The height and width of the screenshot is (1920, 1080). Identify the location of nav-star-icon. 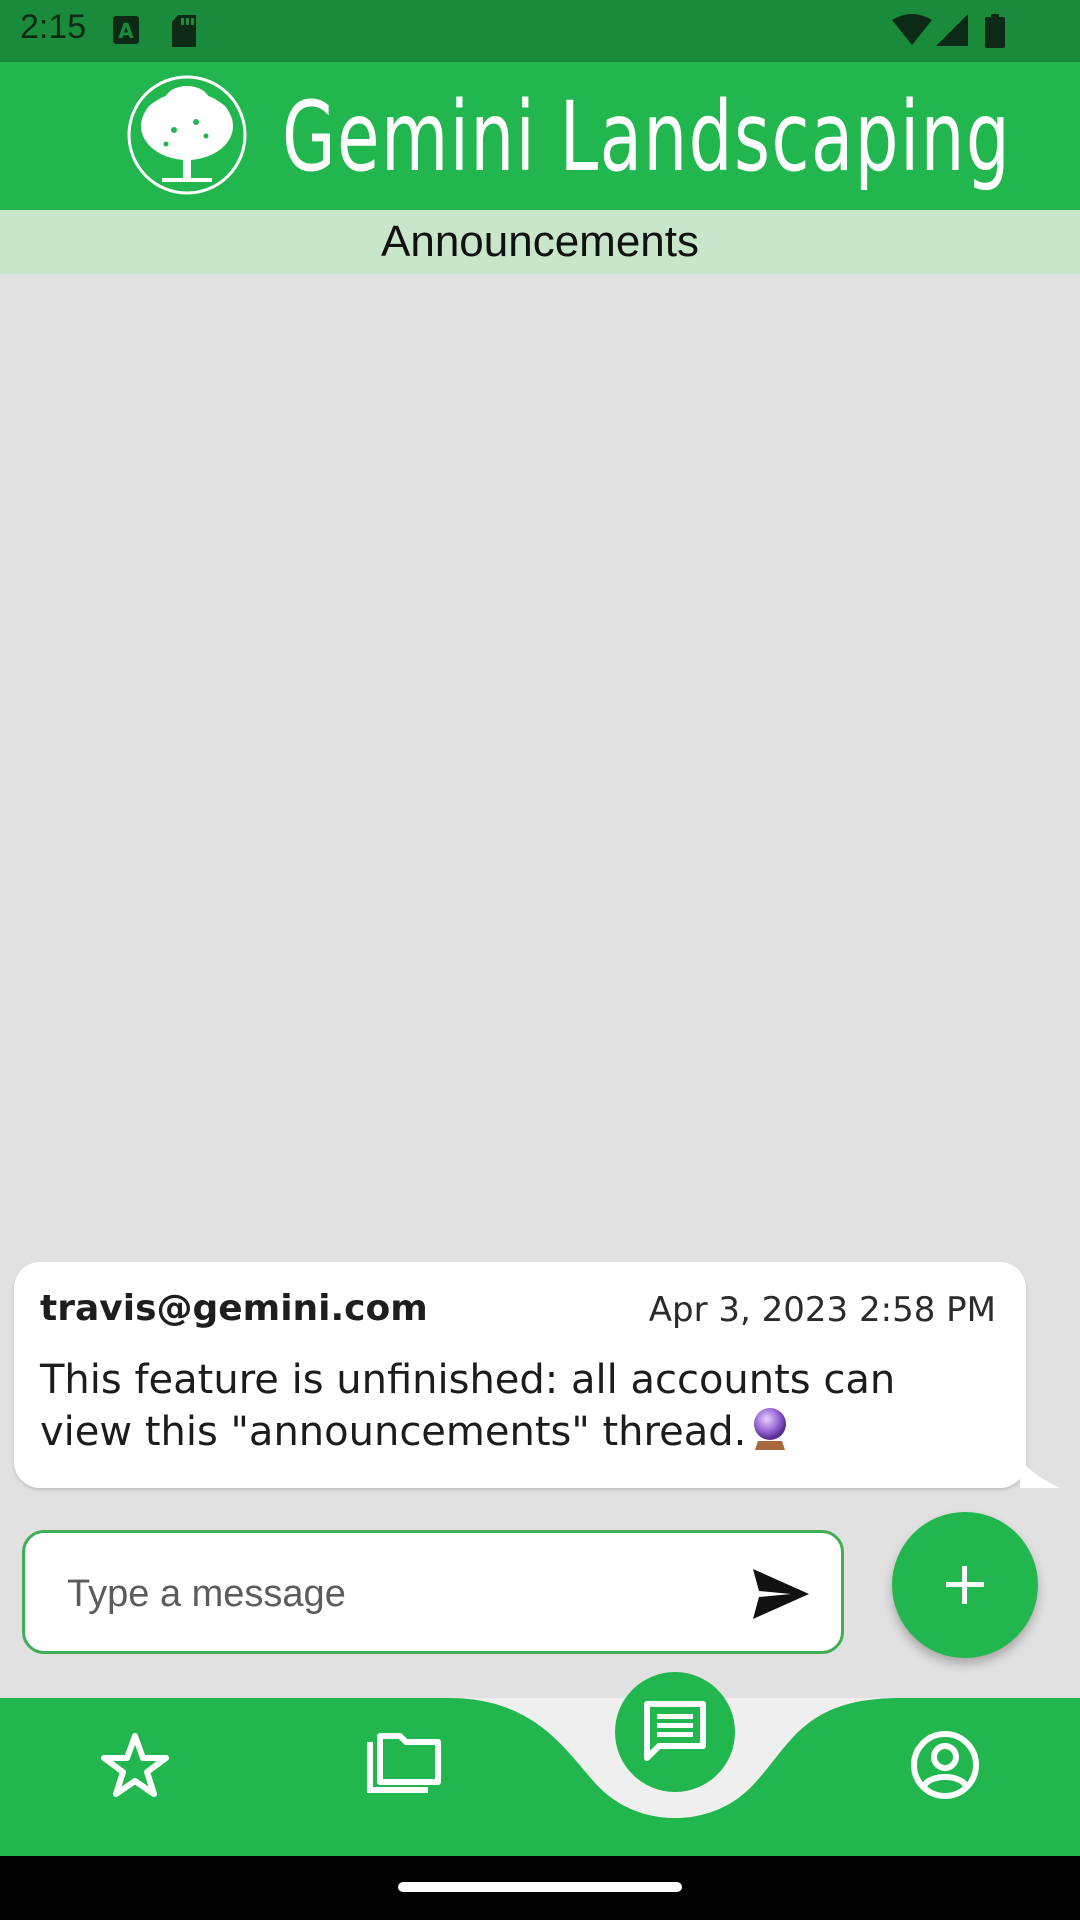
(135, 1765).